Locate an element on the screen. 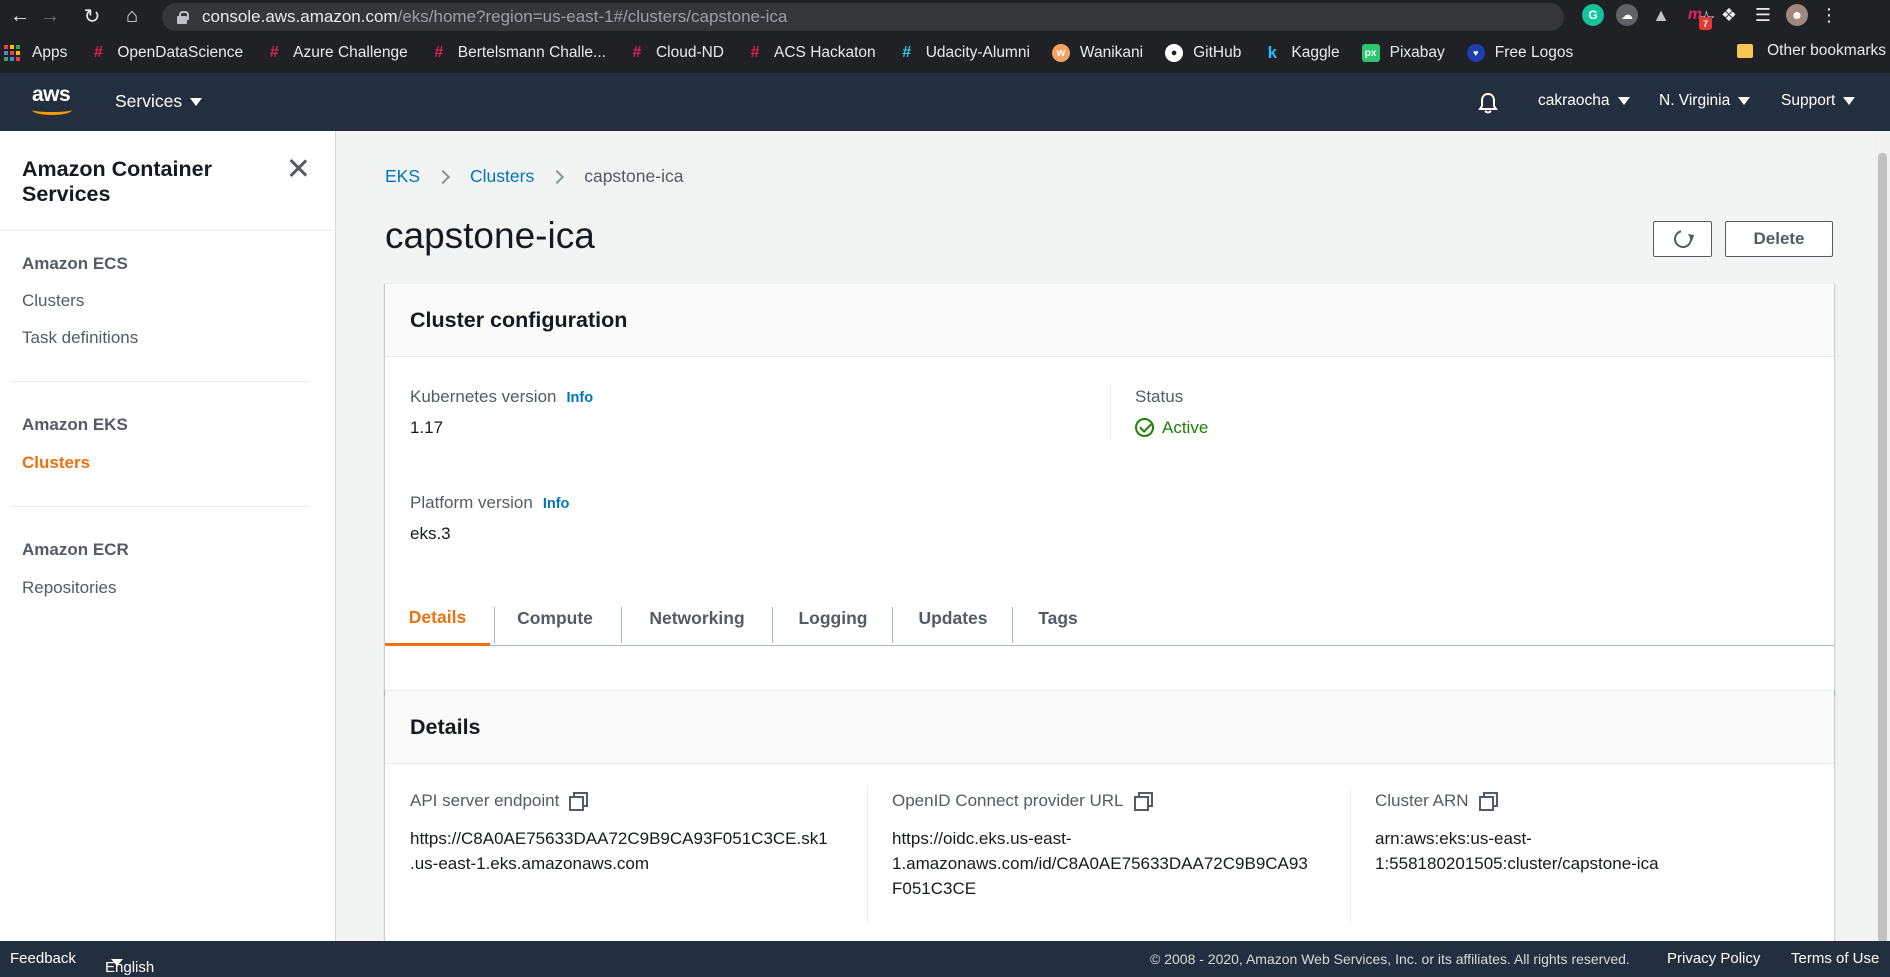  sidebar-item-task-definitions: Task definitions is located at coordinates (80, 338).